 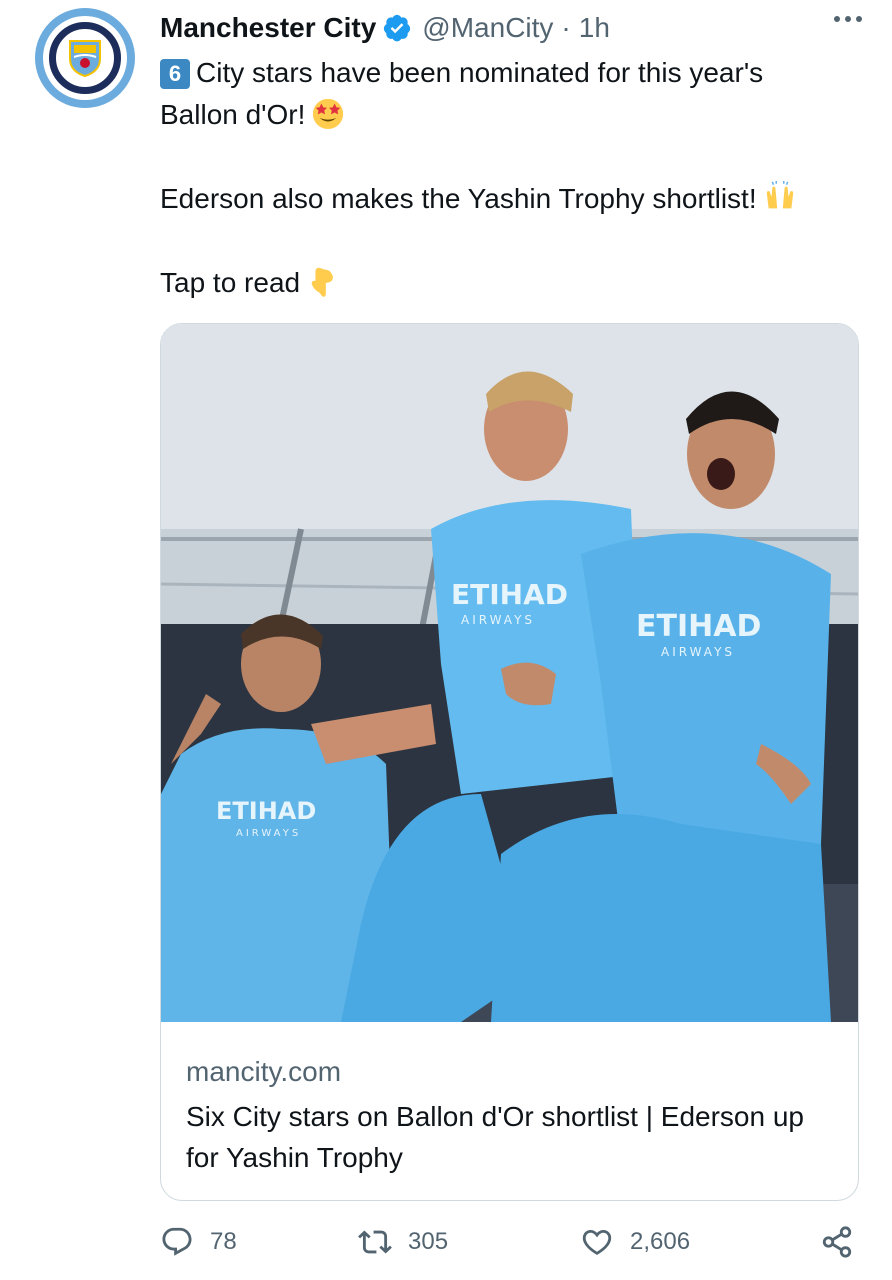 I want to click on card-domain: mancity.com, so click(x=264, y=1071).